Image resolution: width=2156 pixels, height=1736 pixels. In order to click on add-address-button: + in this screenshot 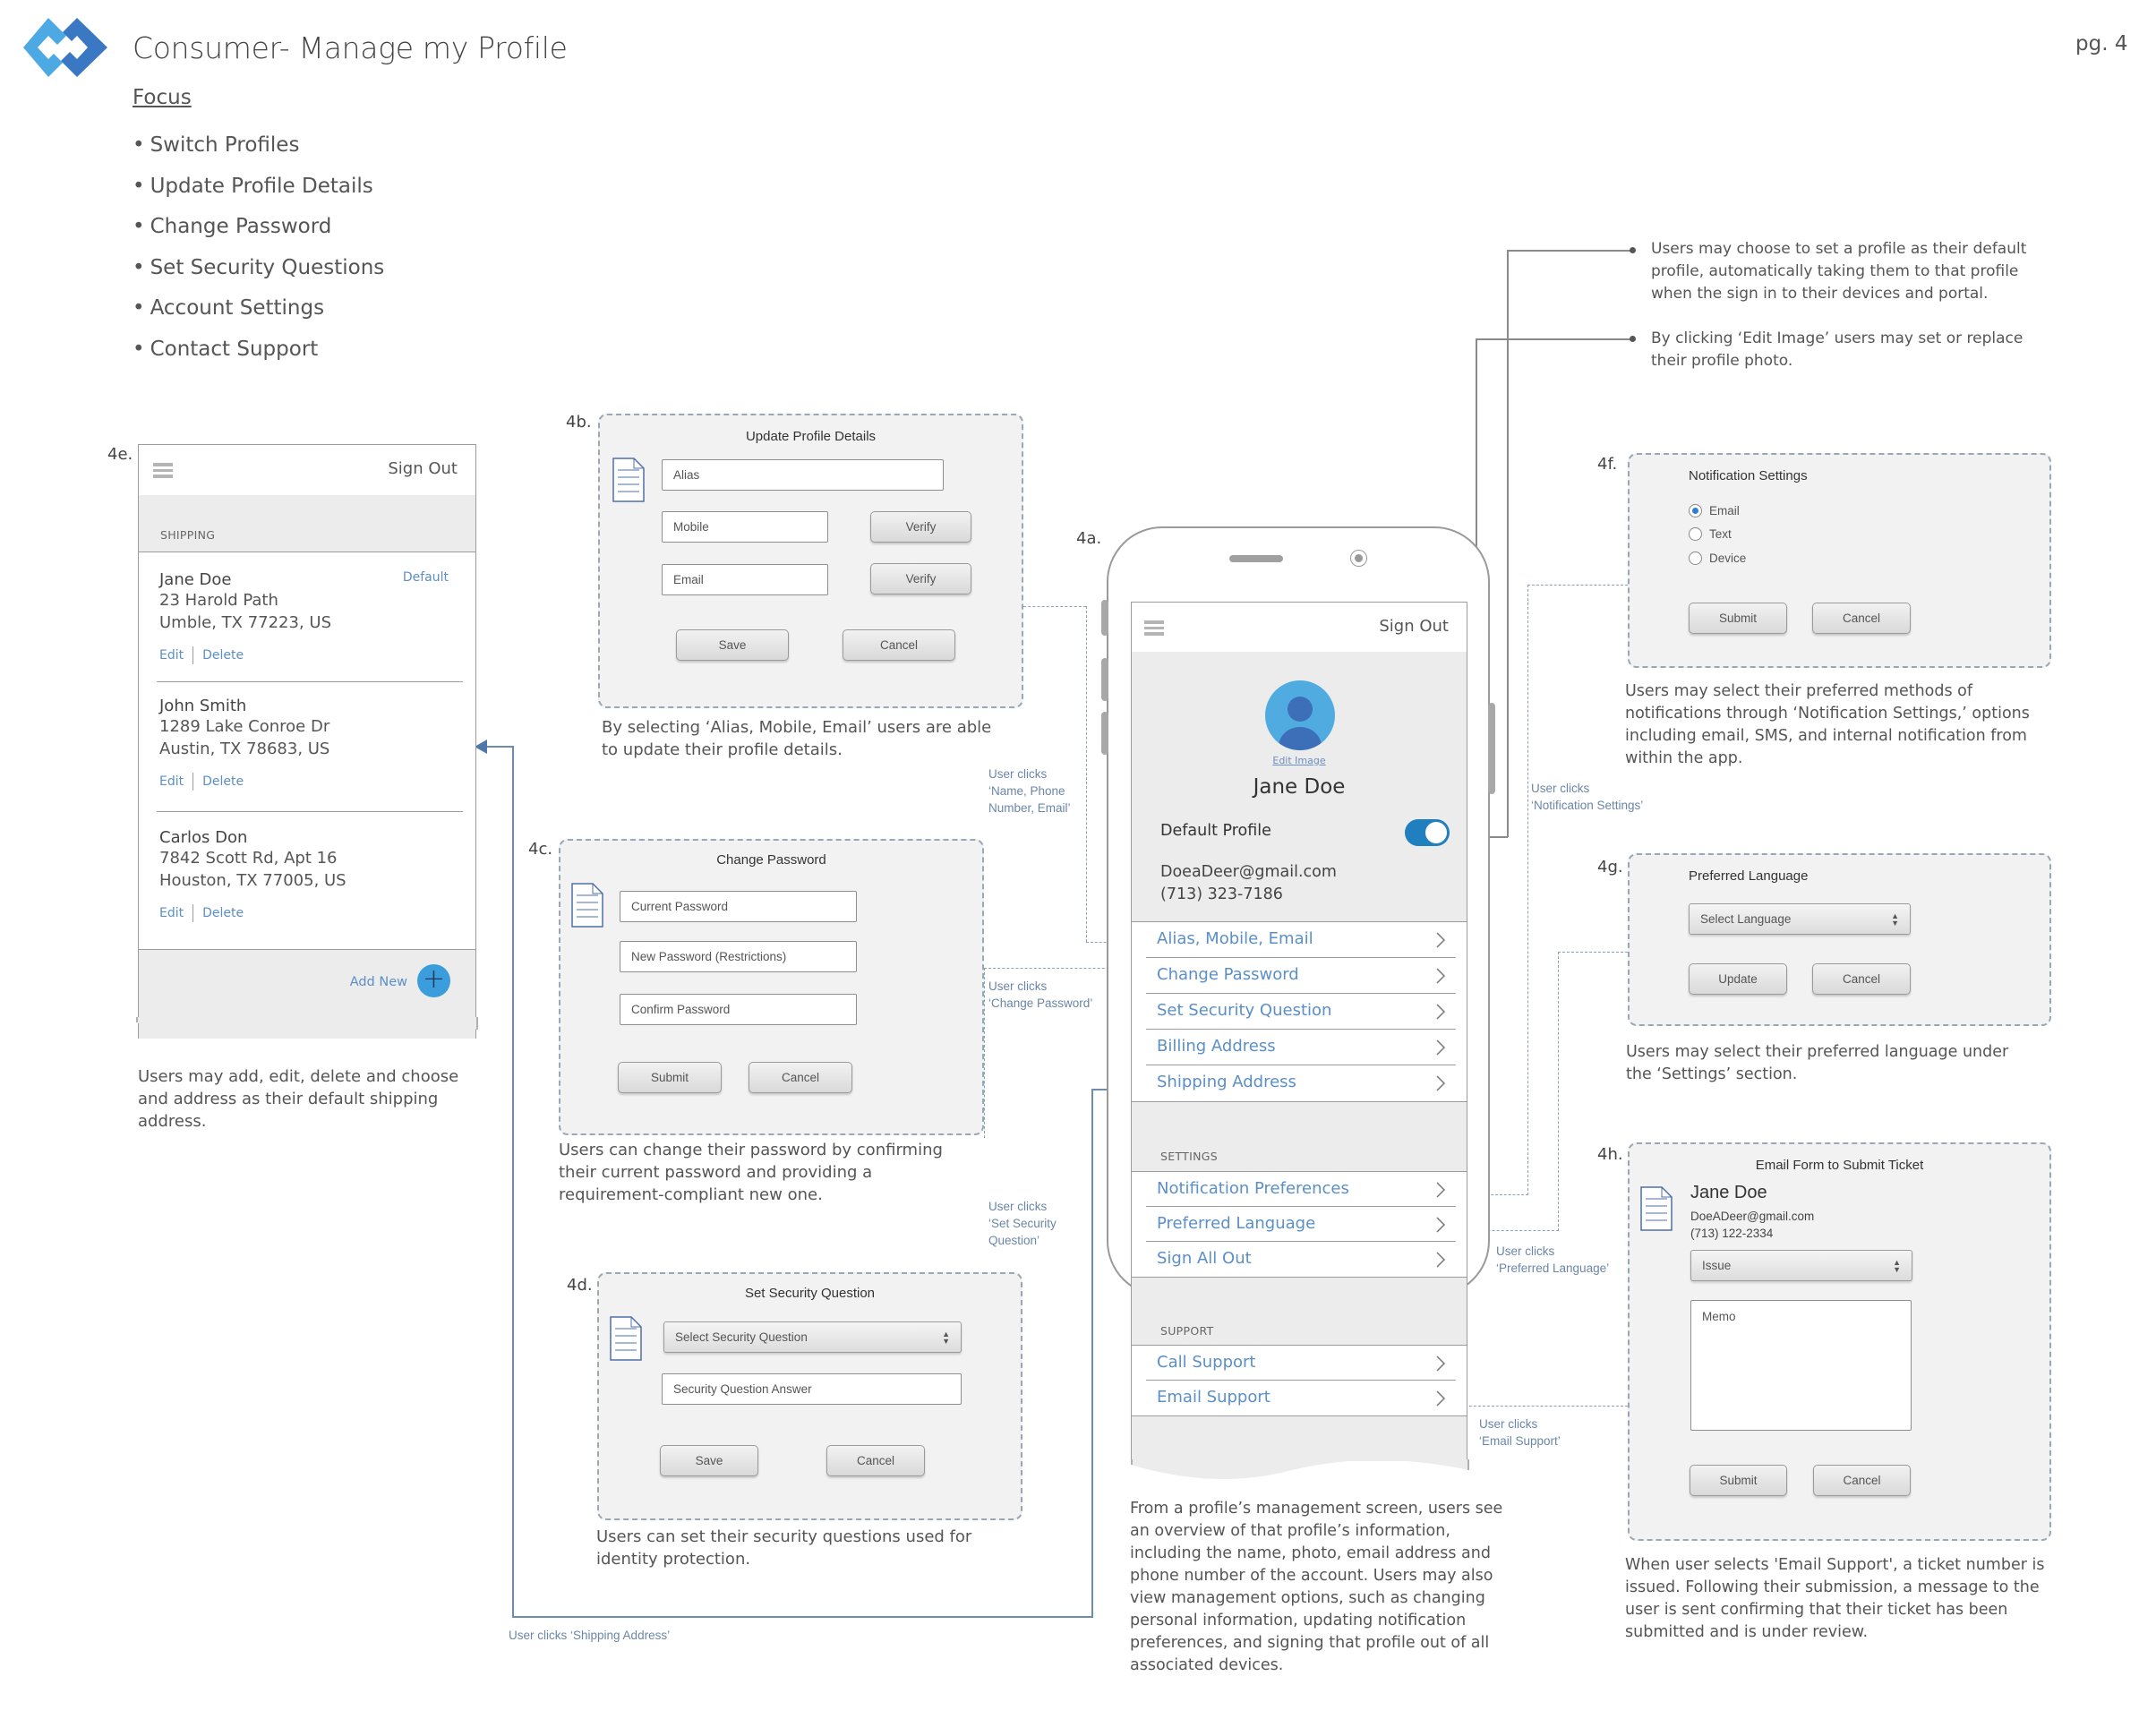, I will do `click(433, 980)`.